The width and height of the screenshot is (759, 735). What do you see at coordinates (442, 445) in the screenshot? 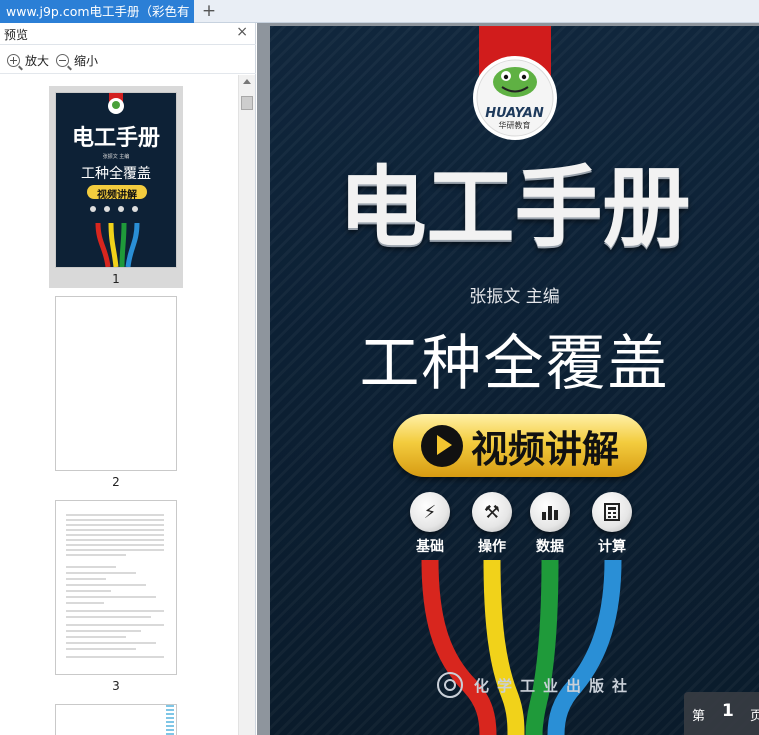
I see `play-icon` at bounding box center [442, 445].